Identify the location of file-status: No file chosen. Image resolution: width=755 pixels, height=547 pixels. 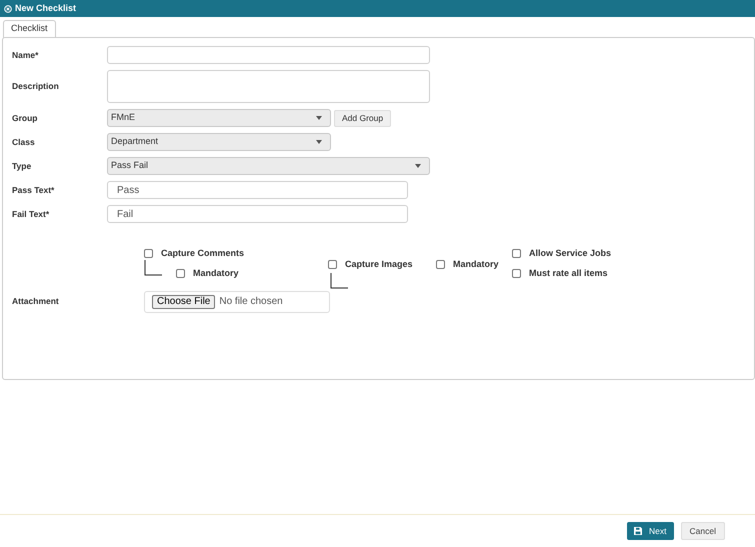
(251, 302).